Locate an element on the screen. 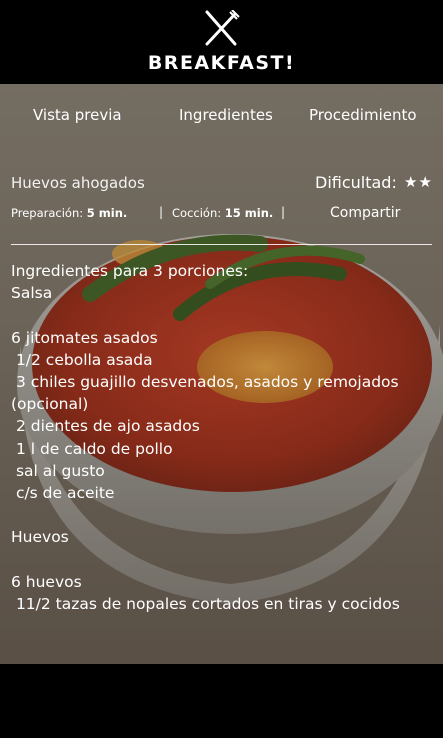 The width and height of the screenshot is (443, 738). divider is located at coordinates (221, 244).